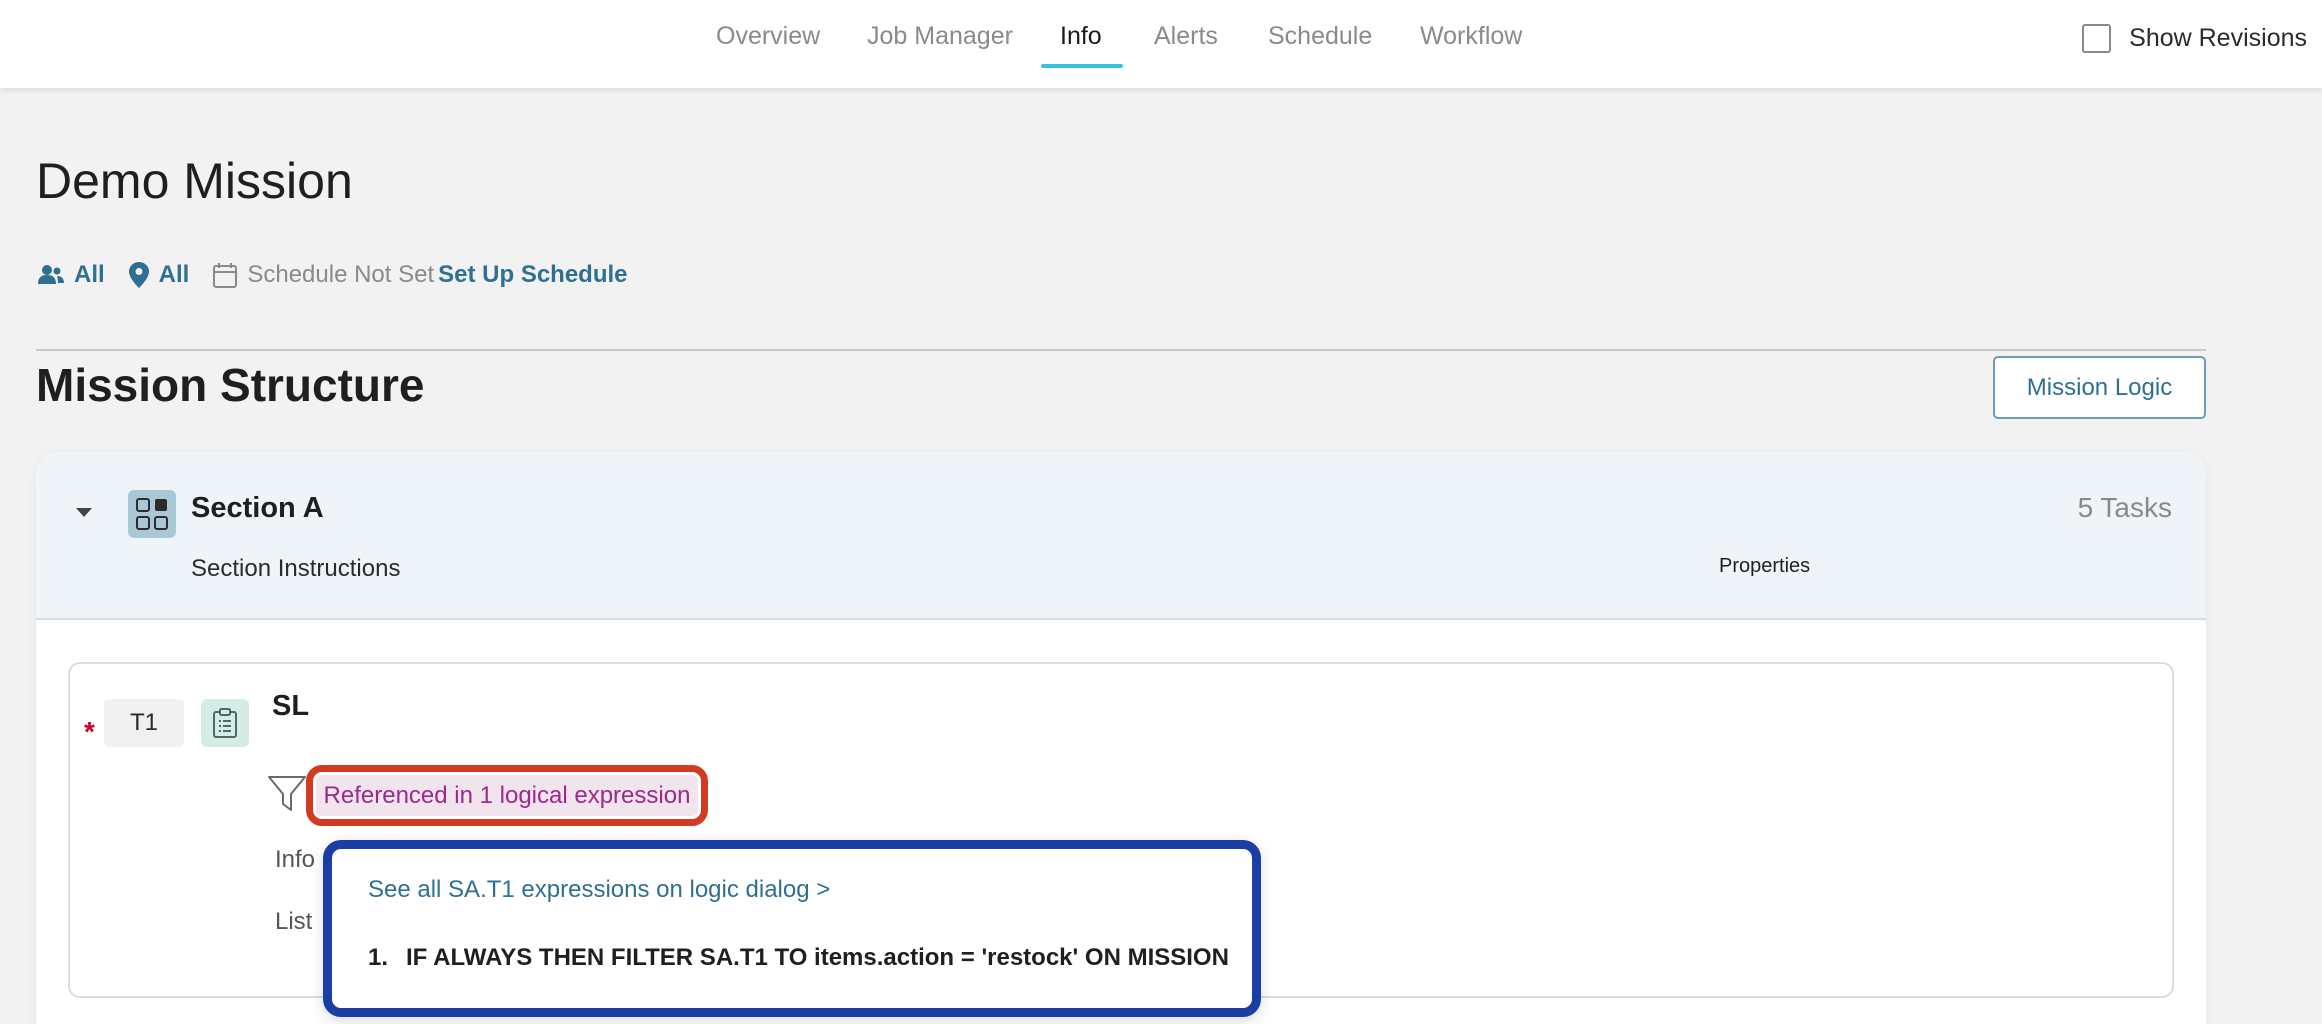 Image resolution: width=2322 pixels, height=1024 pixels. Describe the element at coordinates (1764, 566) in the screenshot. I see `section-properties-label: Properties` at that location.